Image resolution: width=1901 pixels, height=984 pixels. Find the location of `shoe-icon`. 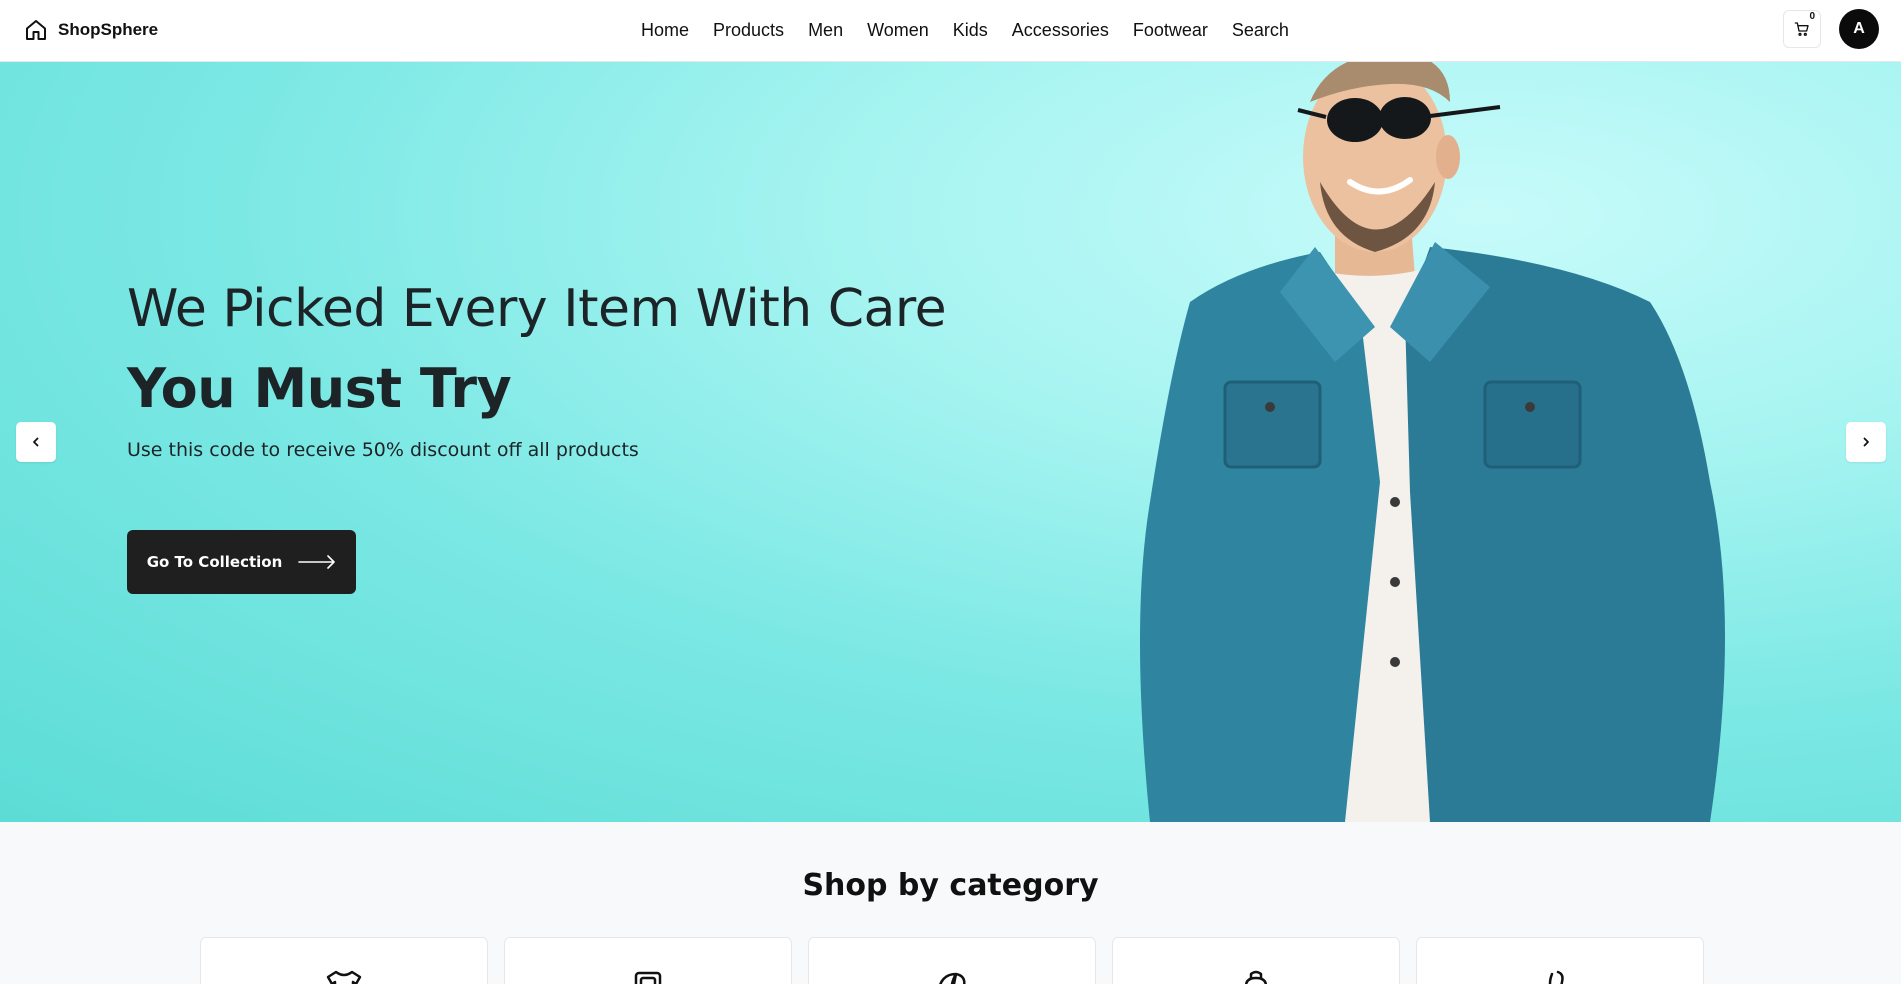

shoe-icon is located at coordinates (1556, 977).